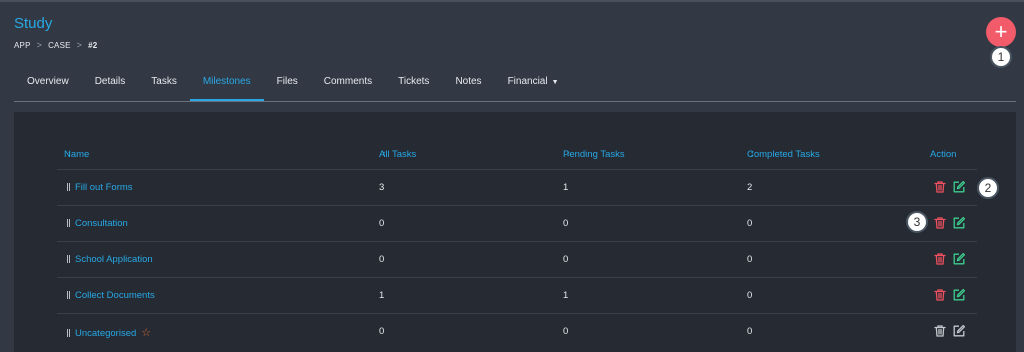  I want to click on milestone-name-cell: Collect Documents, so click(111, 295).